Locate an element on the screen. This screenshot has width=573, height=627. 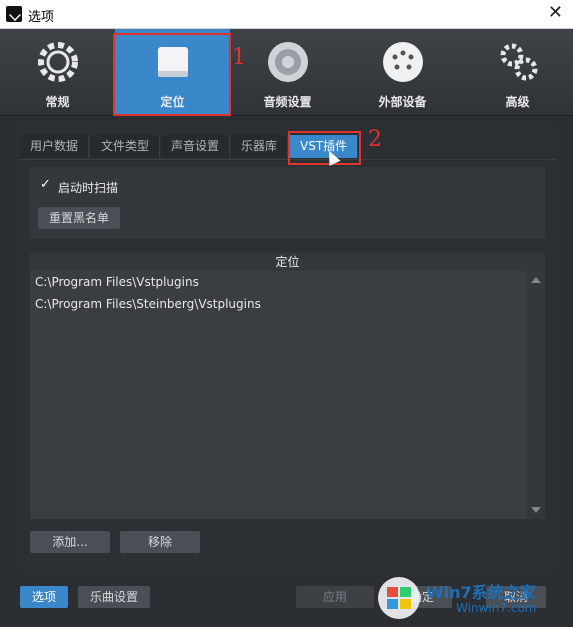
song-settings-button: 乐曲设置 is located at coordinates (114, 597).